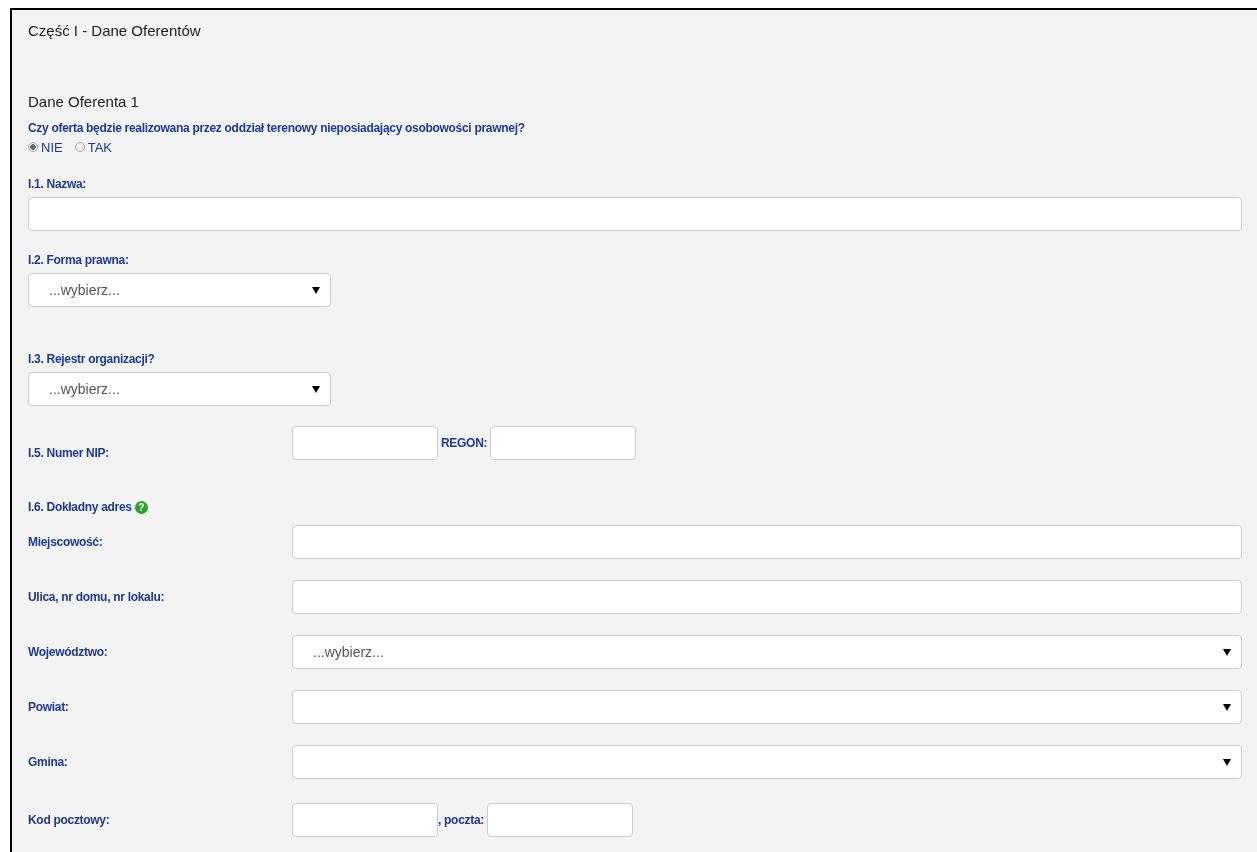 The height and width of the screenshot is (852, 1257). Describe the element at coordinates (84, 101) in the screenshot. I see `subsection-title: Dane Oferenta 1` at that location.